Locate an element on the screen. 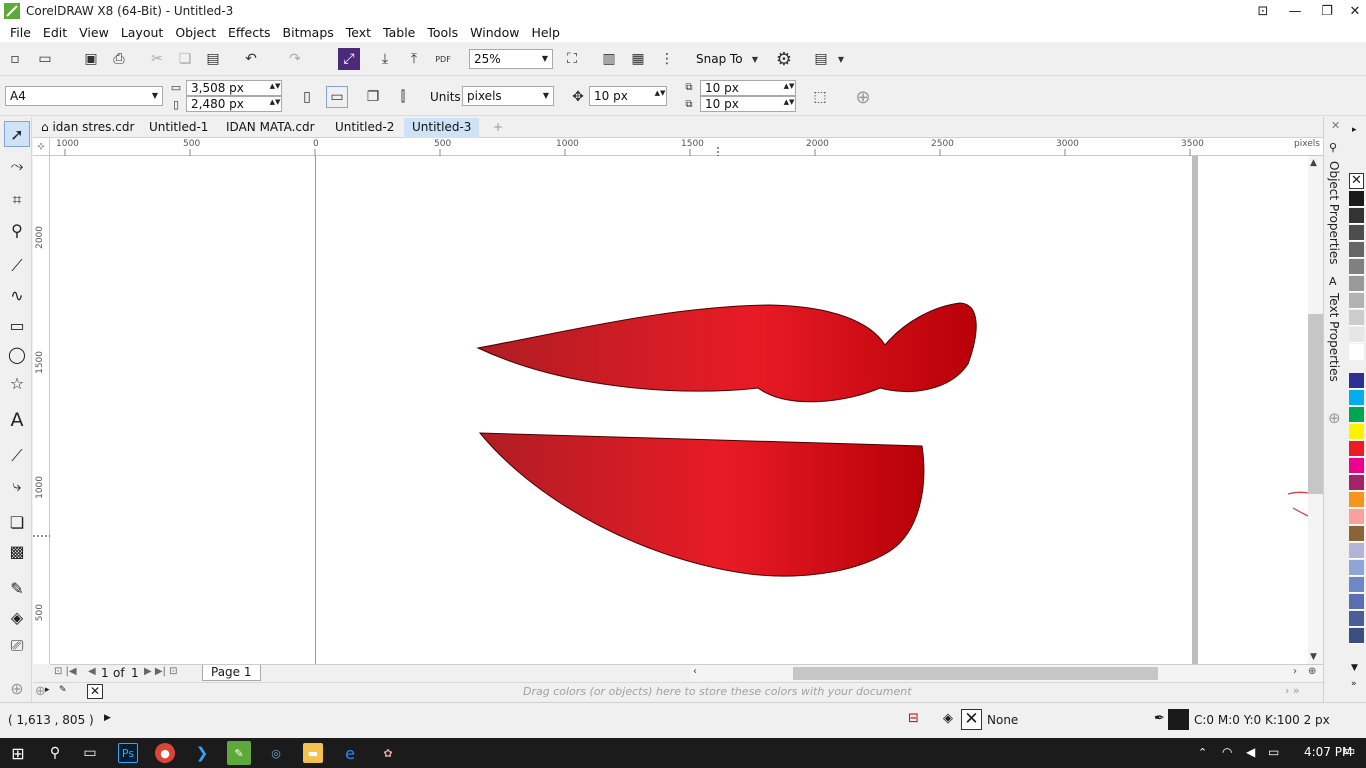 This screenshot has height=768, width=1366. options-gear-icon: ⚙ is located at coordinates (784, 59).